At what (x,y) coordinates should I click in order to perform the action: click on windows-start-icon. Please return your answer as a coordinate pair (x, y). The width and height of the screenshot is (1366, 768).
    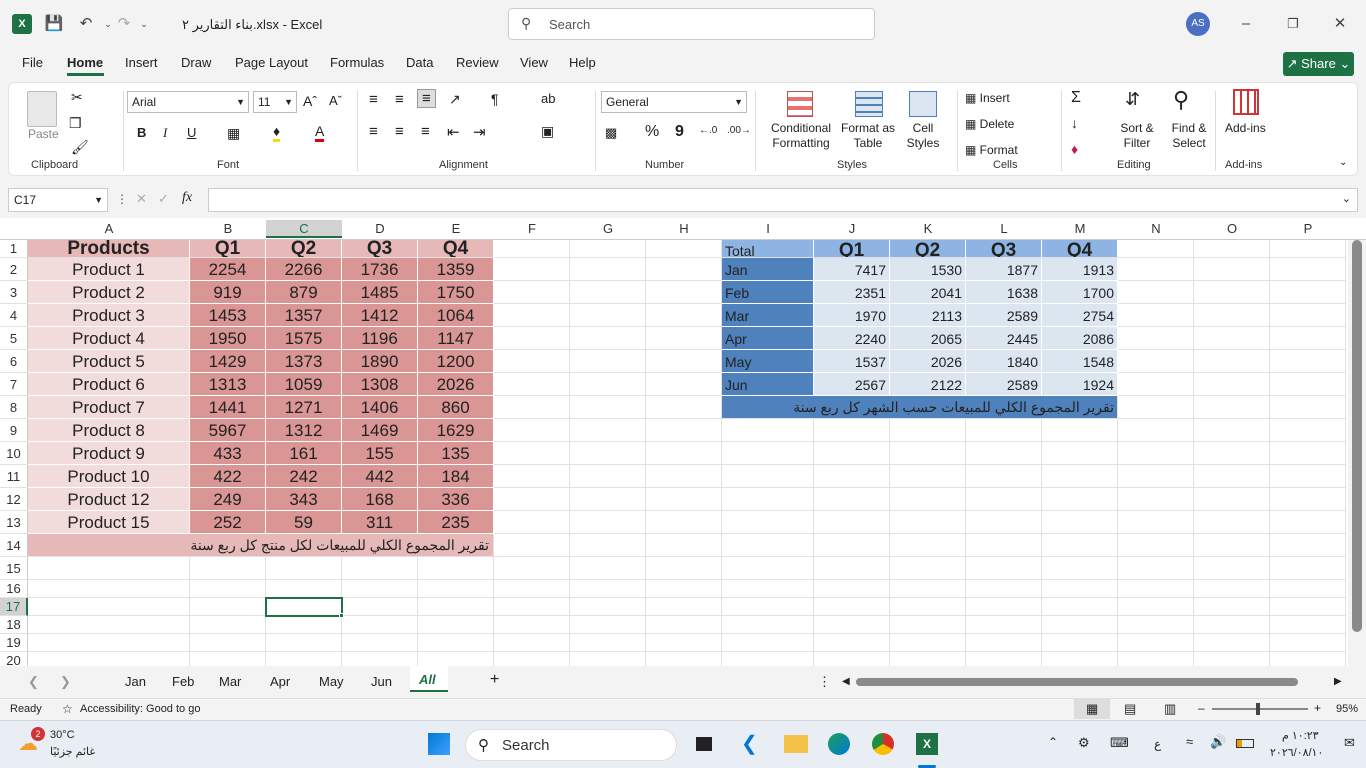
    Looking at the image, I should click on (439, 744).